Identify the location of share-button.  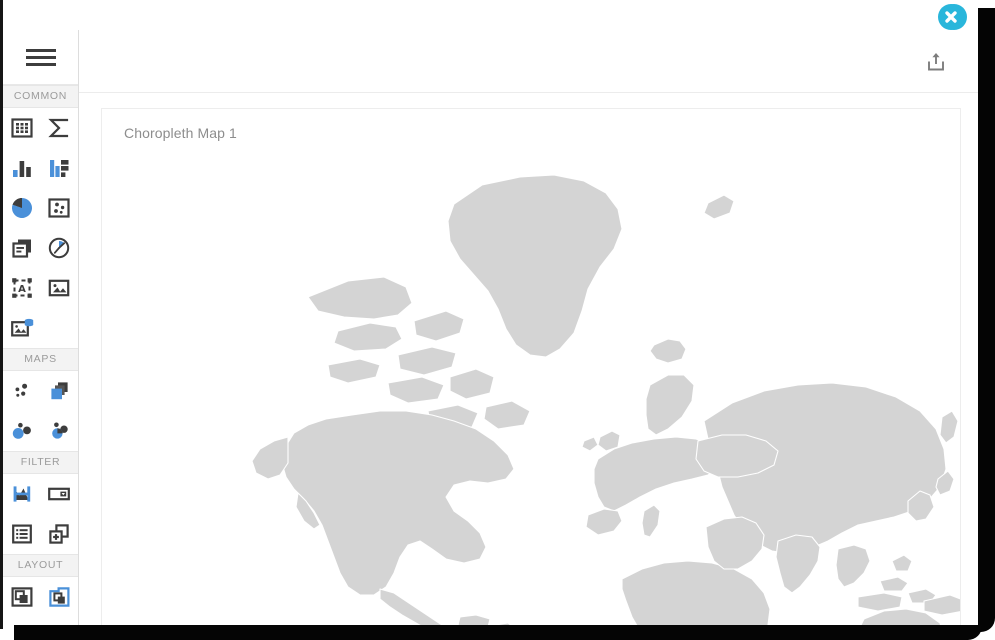
(936, 62).